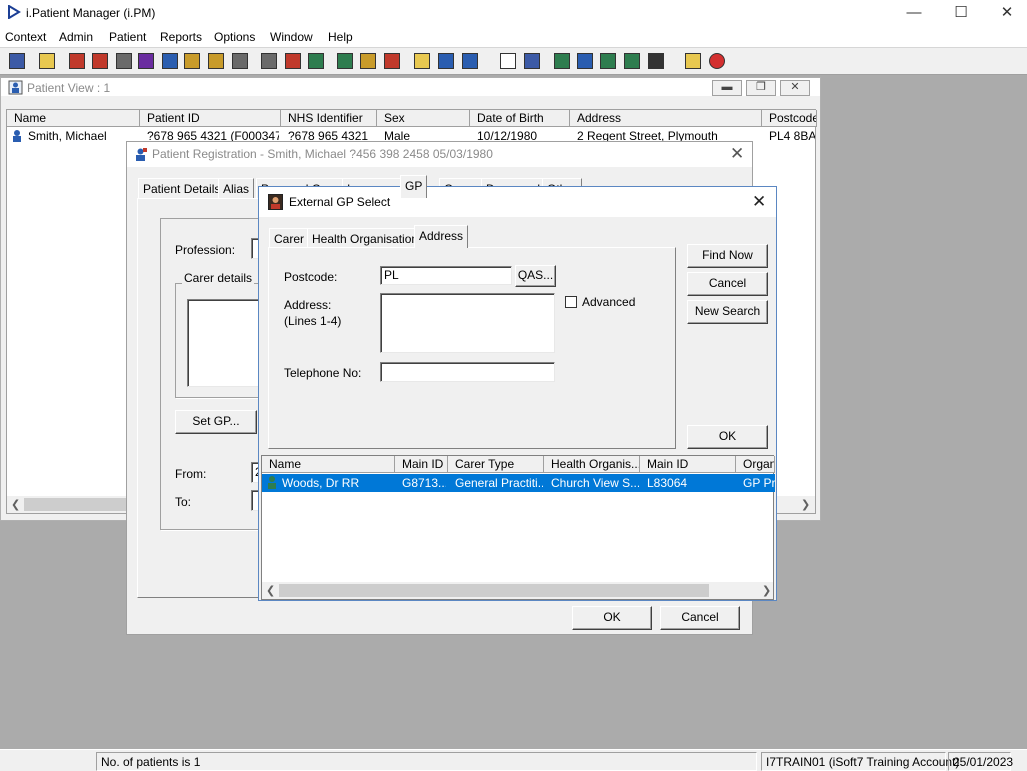 The height and width of the screenshot is (771, 1027). I want to click on mdi-close-button: ✕, so click(795, 88).